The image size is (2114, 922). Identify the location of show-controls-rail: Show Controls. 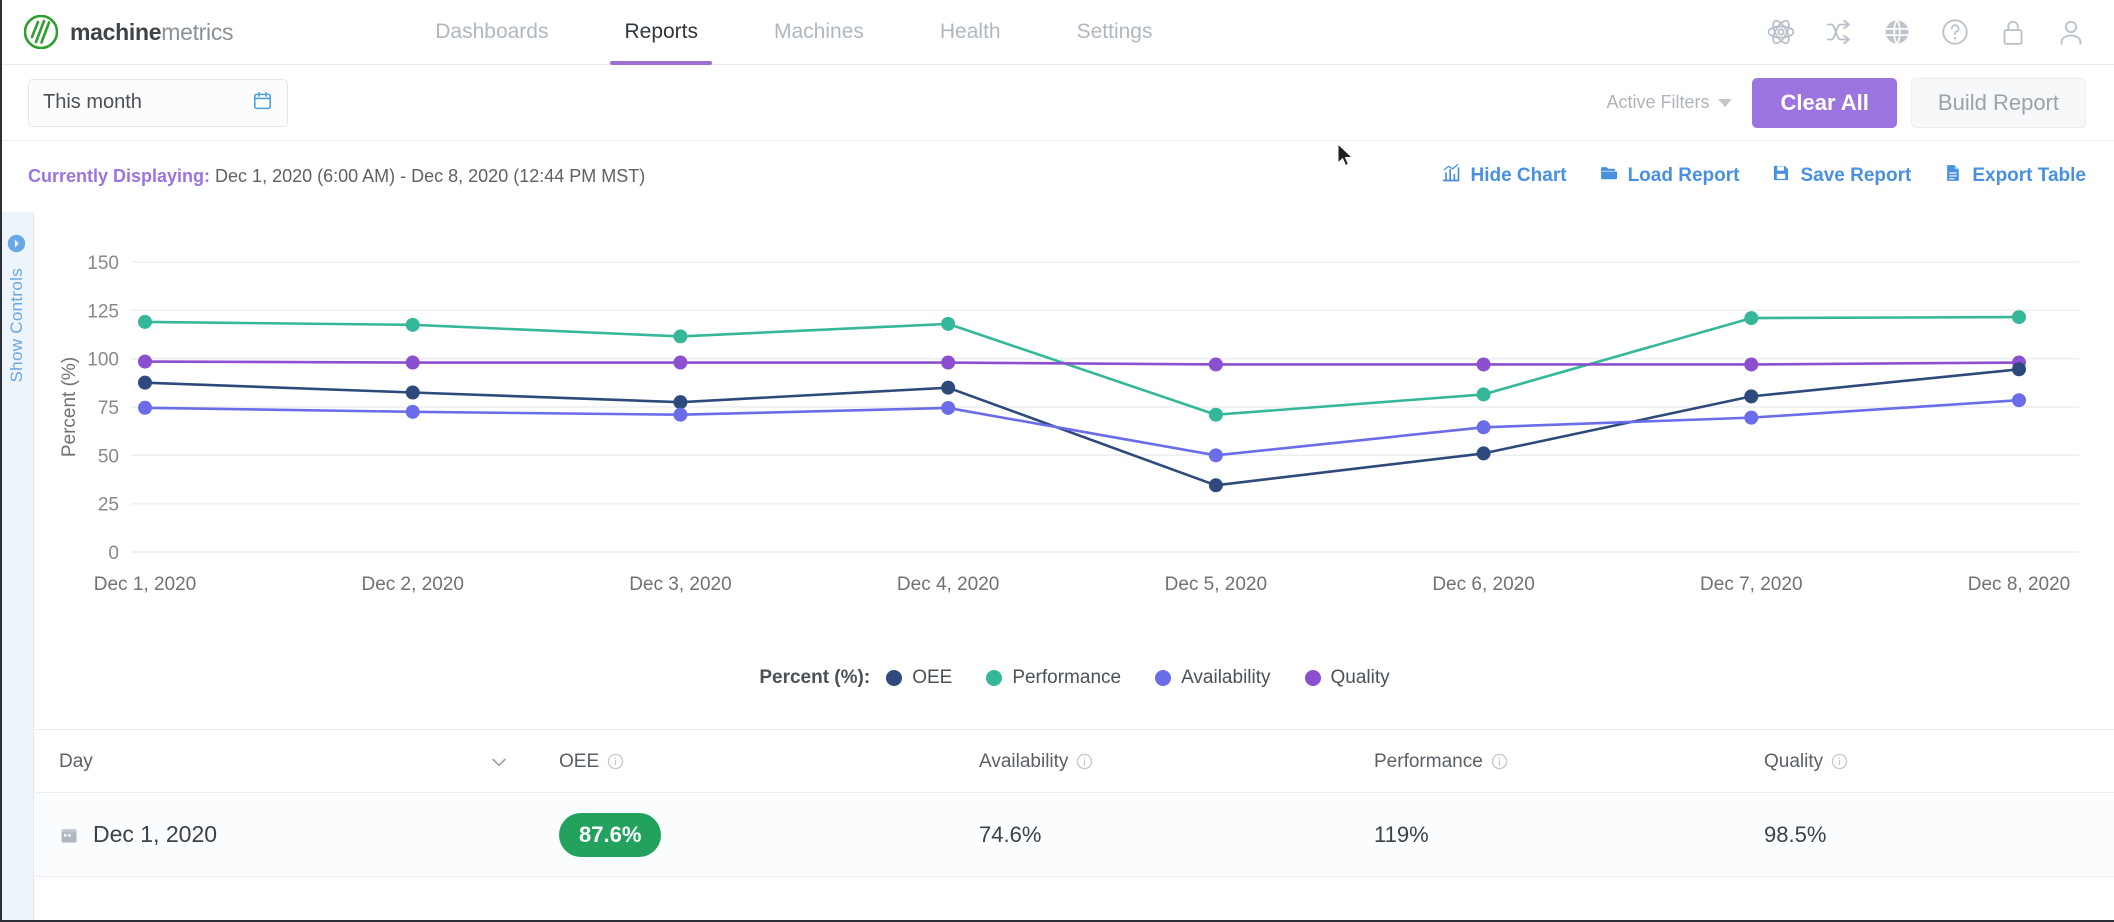
(17, 567).